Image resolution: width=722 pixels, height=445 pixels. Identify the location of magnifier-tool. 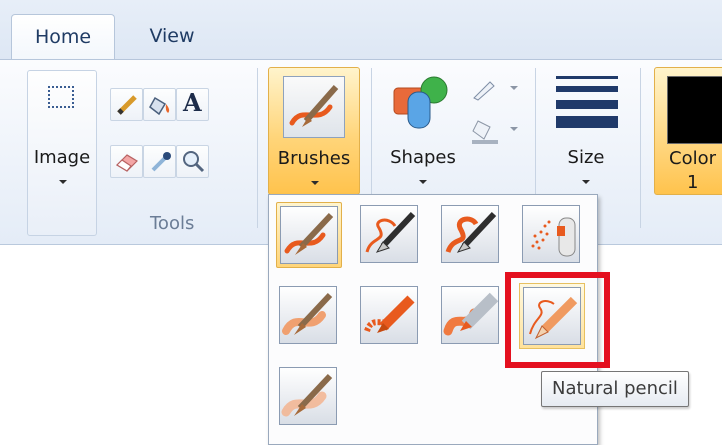
(192, 161).